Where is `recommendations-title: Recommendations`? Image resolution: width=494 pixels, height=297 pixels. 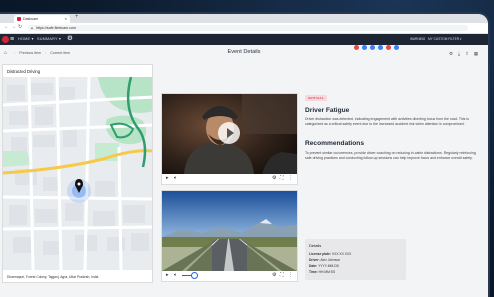 recommendations-title: Recommendations is located at coordinates (334, 143).